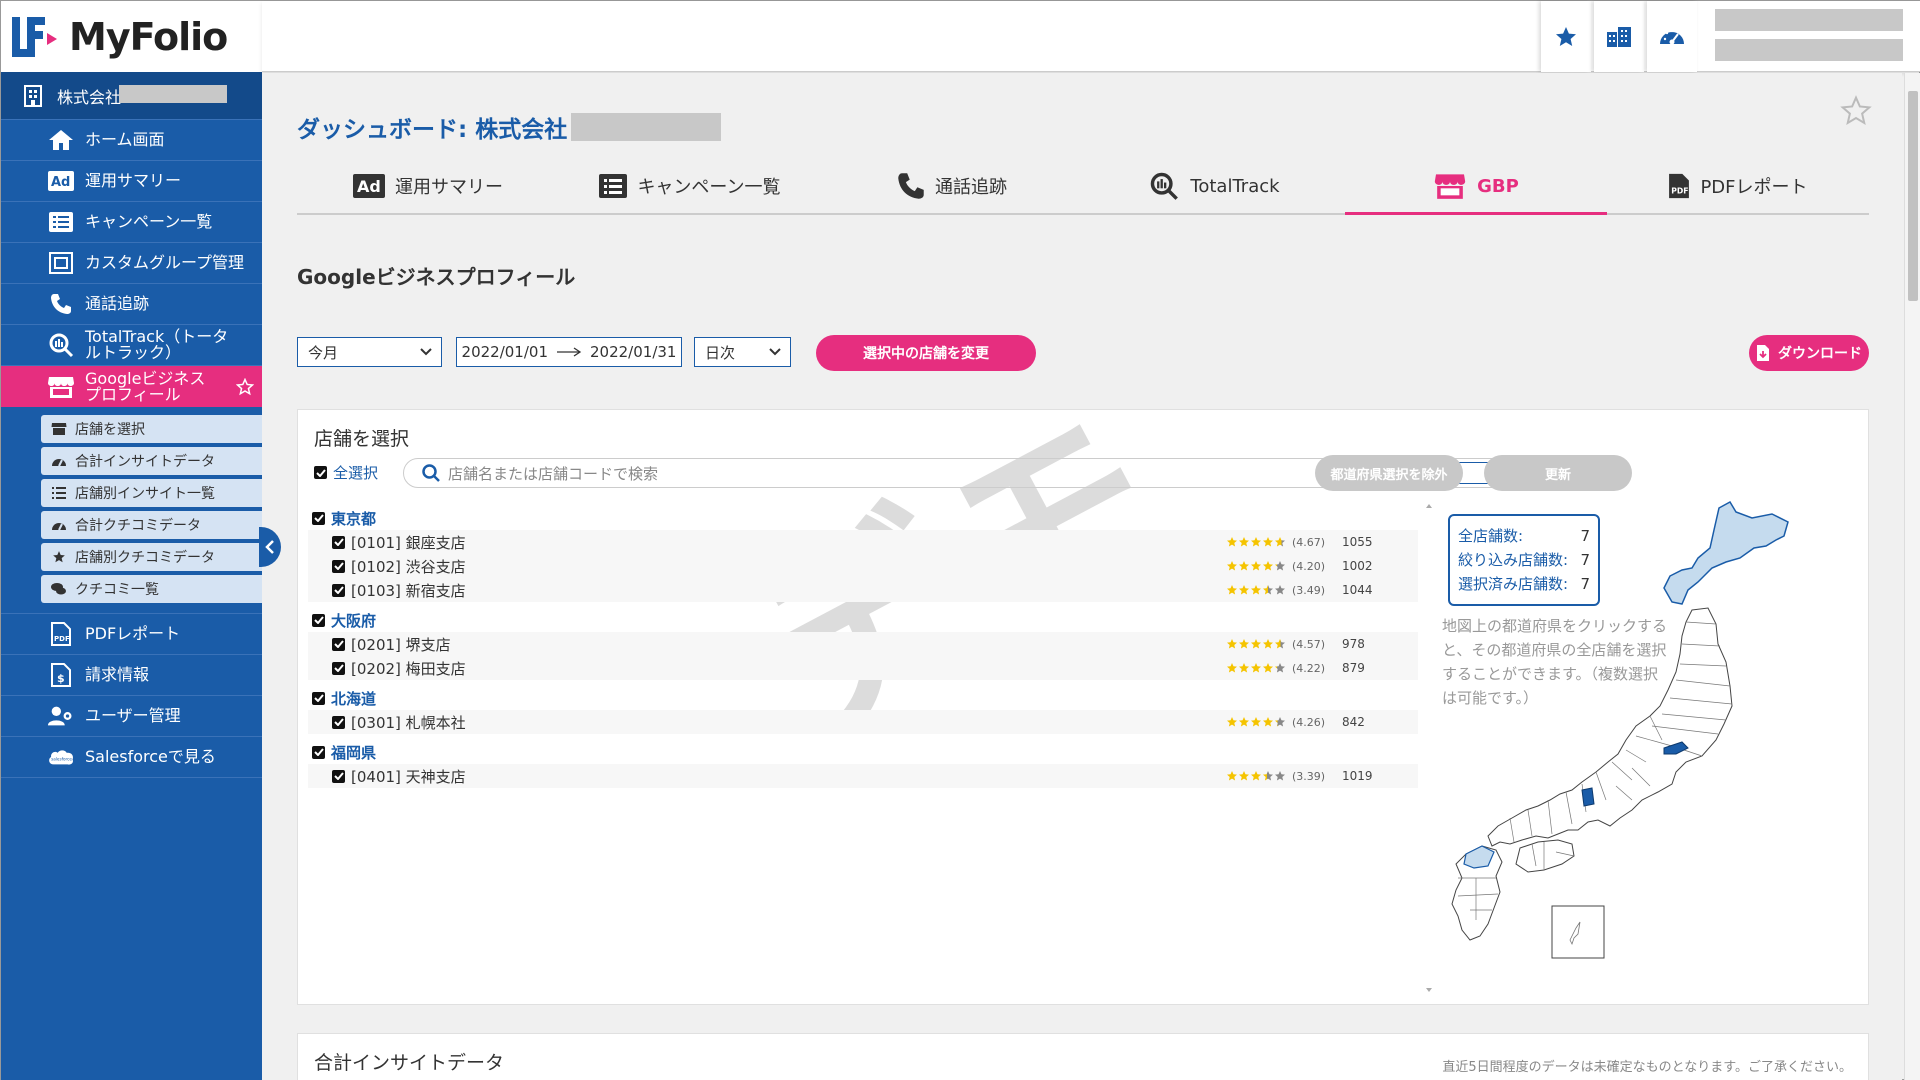 This screenshot has width=1920, height=1080. Describe the element at coordinates (59, 461) in the screenshot. I see `gauge-icon` at that location.